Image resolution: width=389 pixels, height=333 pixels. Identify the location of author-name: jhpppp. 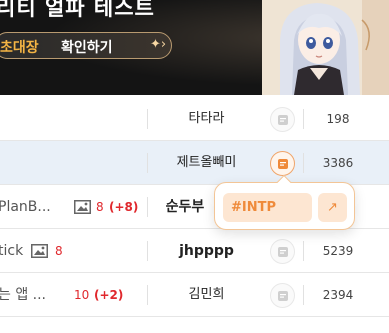
(206, 251).